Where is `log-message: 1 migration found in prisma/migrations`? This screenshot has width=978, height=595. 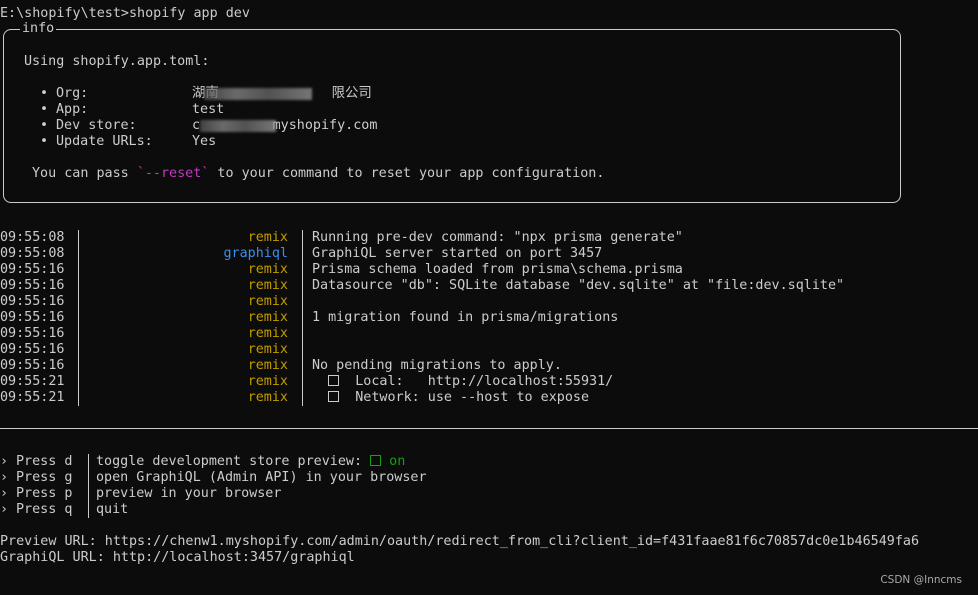 log-message: 1 migration found in prisma/migrations is located at coordinates (465, 317).